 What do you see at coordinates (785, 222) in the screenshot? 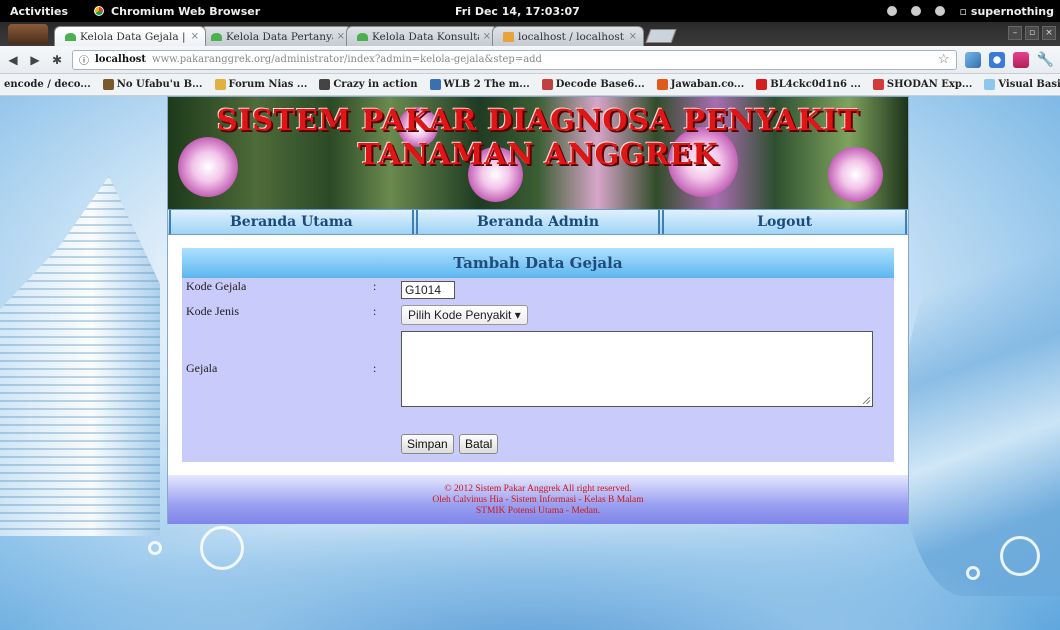
I see `nav-logout: Logout` at bounding box center [785, 222].